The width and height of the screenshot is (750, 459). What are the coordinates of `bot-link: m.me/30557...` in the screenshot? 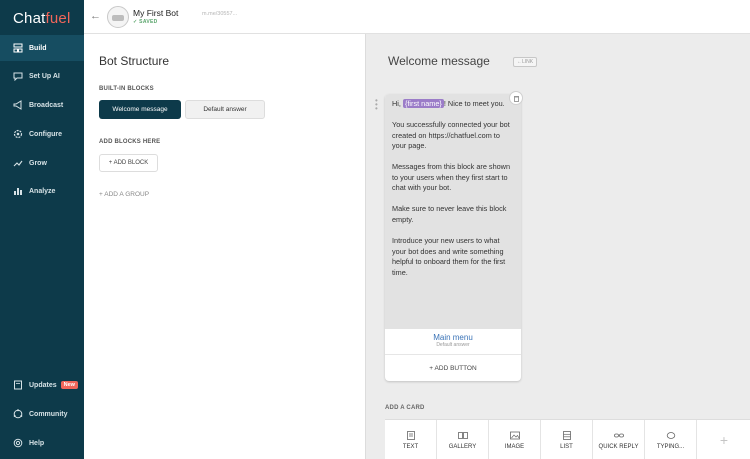 It's located at (219, 14).